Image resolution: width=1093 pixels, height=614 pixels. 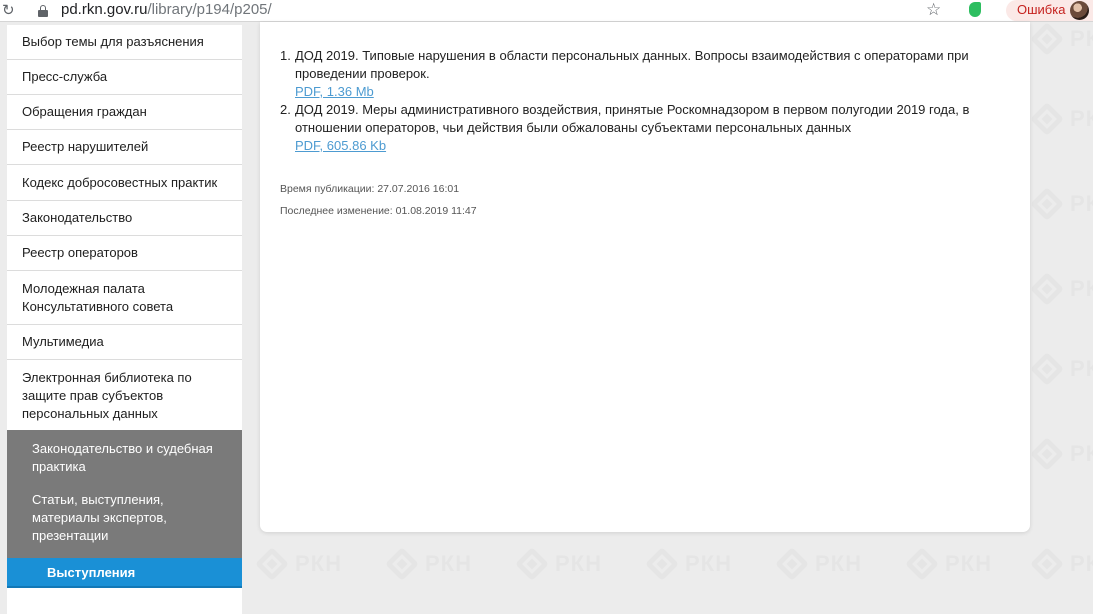 What do you see at coordinates (124, 253) in the screenshot?
I see `sidebar-item-operators-registry: Реестр операторов` at bounding box center [124, 253].